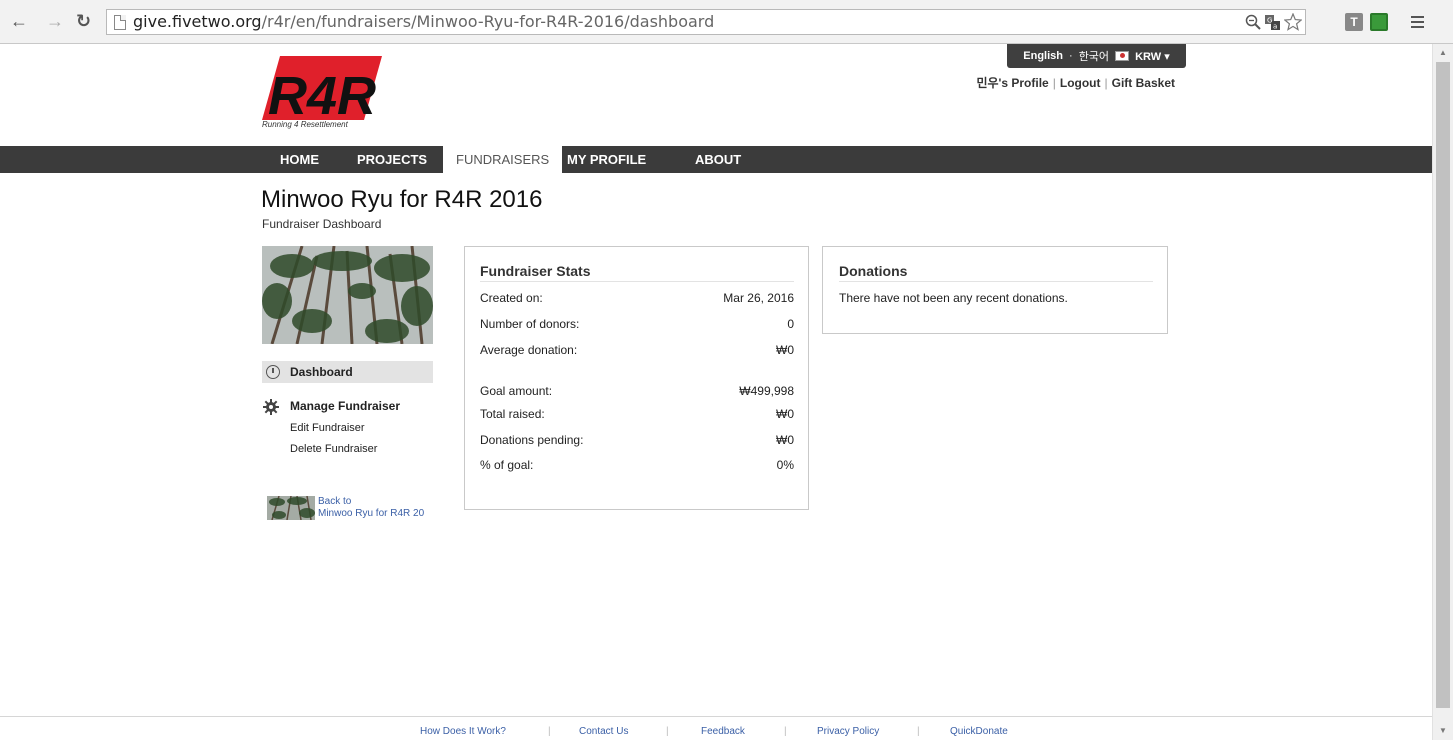 The height and width of the screenshot is (740, 1453). What do you see at coordinates (120, 22) in the screenshot?
I see `page-icon` at bounding box center [120, 22].